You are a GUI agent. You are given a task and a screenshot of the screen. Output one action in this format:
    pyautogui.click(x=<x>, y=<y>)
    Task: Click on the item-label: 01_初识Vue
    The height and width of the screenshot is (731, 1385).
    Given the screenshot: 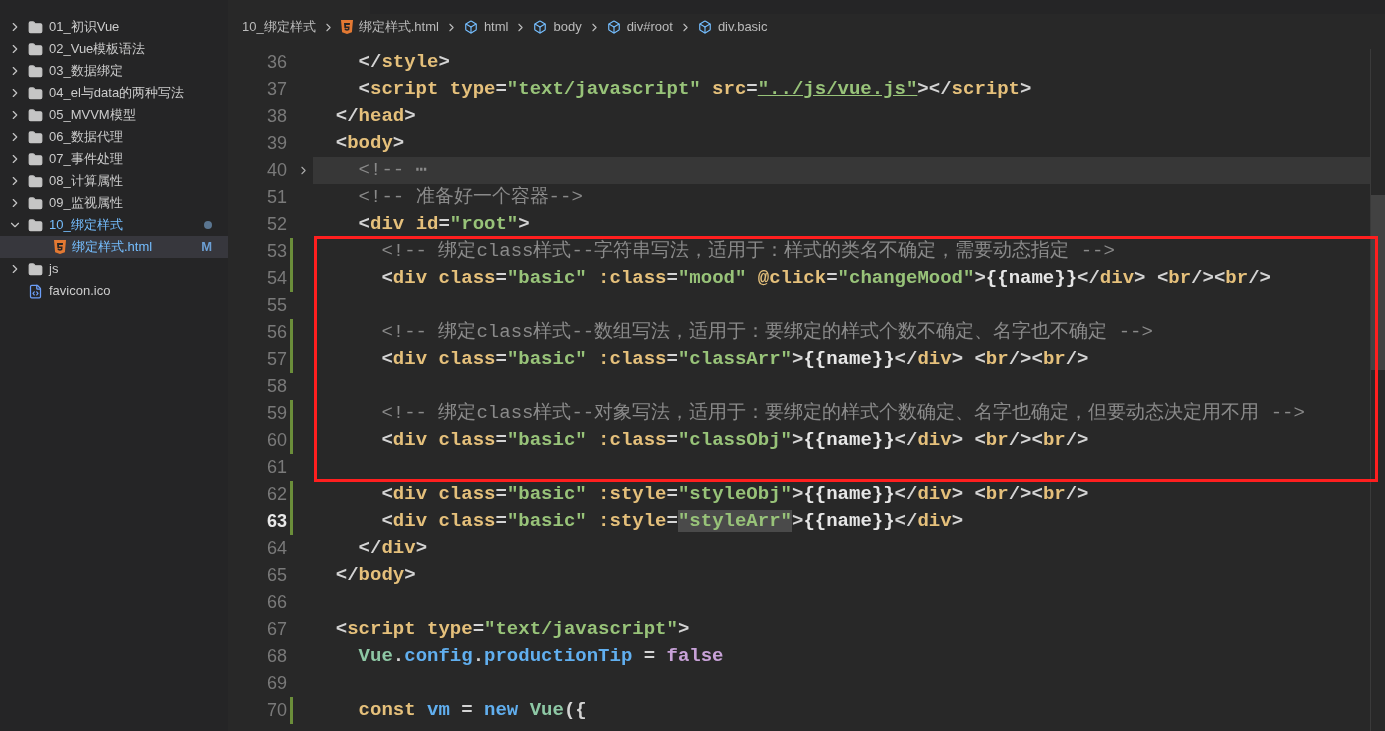 What is the action you would take?
    pyautogui.click(x=85, y=27)
    